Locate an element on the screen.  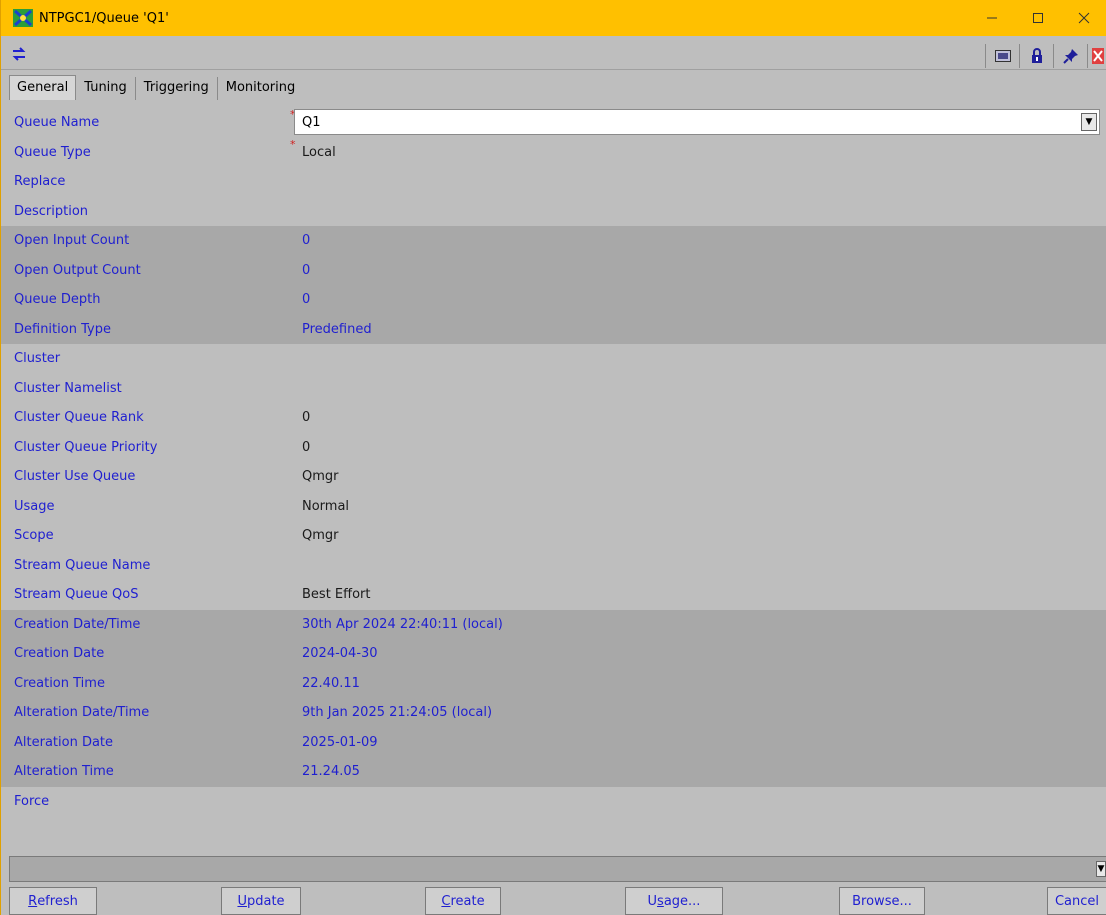
tab-triggering: Triggering is located at coordinates (177, 88).